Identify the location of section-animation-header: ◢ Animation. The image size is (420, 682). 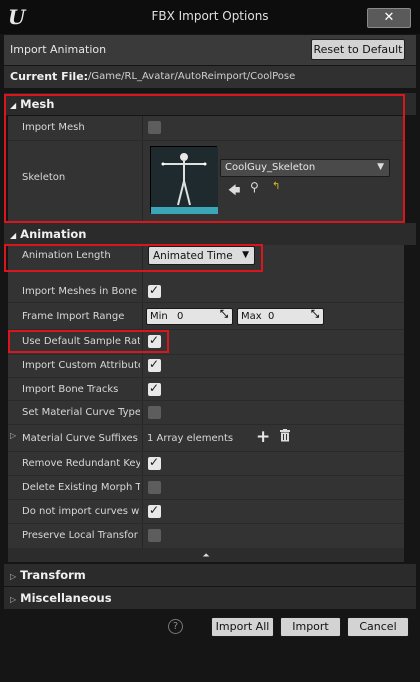
(210, 234).